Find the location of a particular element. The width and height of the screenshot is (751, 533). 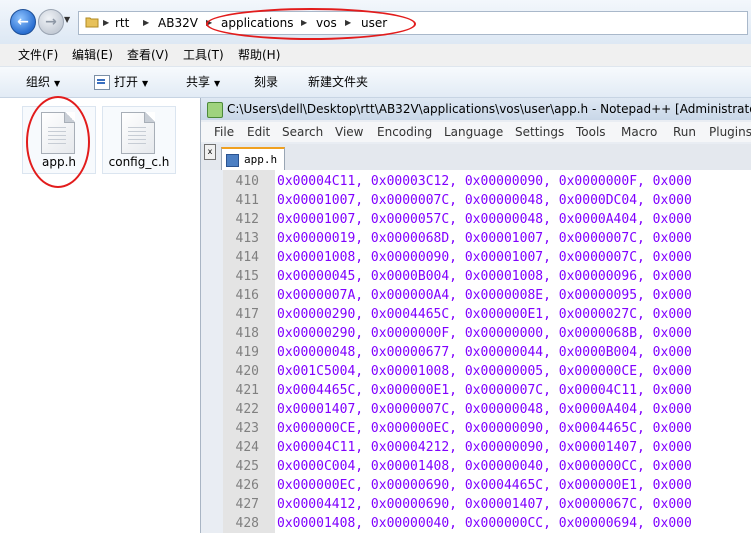

tab-bar: x app.h is located at coordinates (476, 158).